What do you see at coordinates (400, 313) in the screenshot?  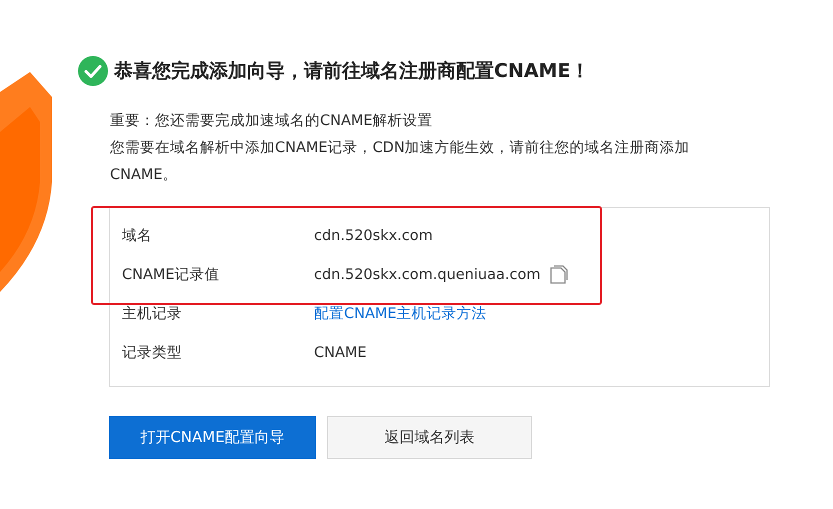 I see `record-link: 配置CNAME主机记录方法` at bounding box center [400, 313].